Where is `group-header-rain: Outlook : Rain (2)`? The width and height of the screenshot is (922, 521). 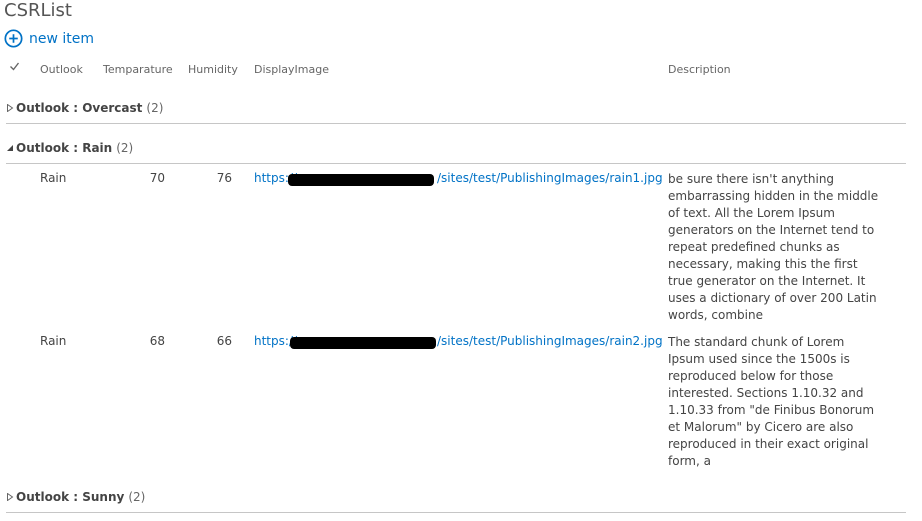 group-header-rain: Outlook : Rain (2) is located at coordinates (69, 148).